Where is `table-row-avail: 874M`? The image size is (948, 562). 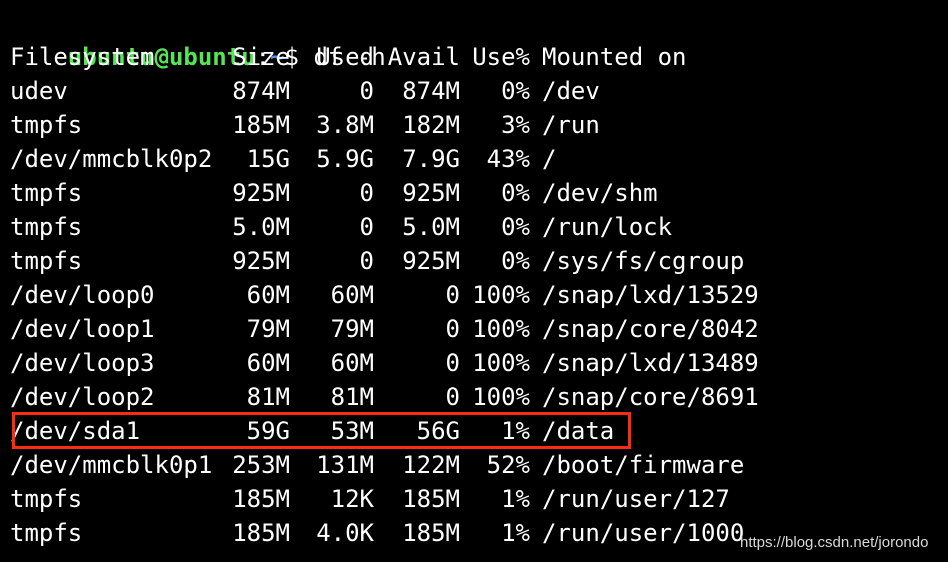 table-row-avail: 874M is located at coordinates (431, 91).